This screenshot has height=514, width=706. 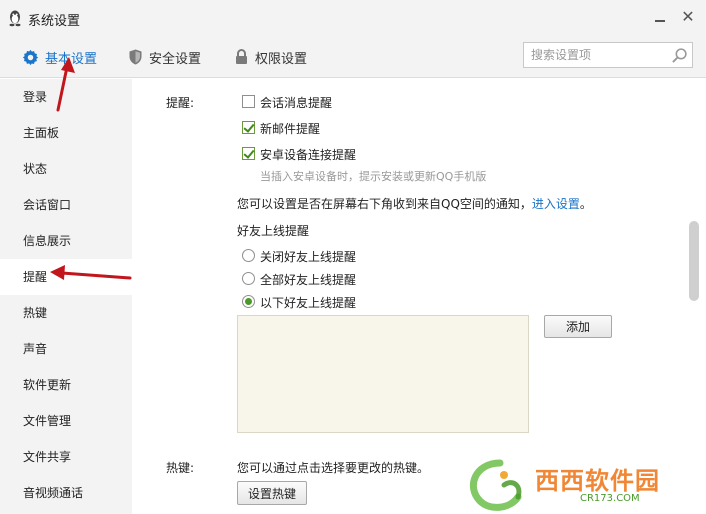 I want to click on watermark-logo: 西西软件园 CR173.COM, so click(x=581, y=485).